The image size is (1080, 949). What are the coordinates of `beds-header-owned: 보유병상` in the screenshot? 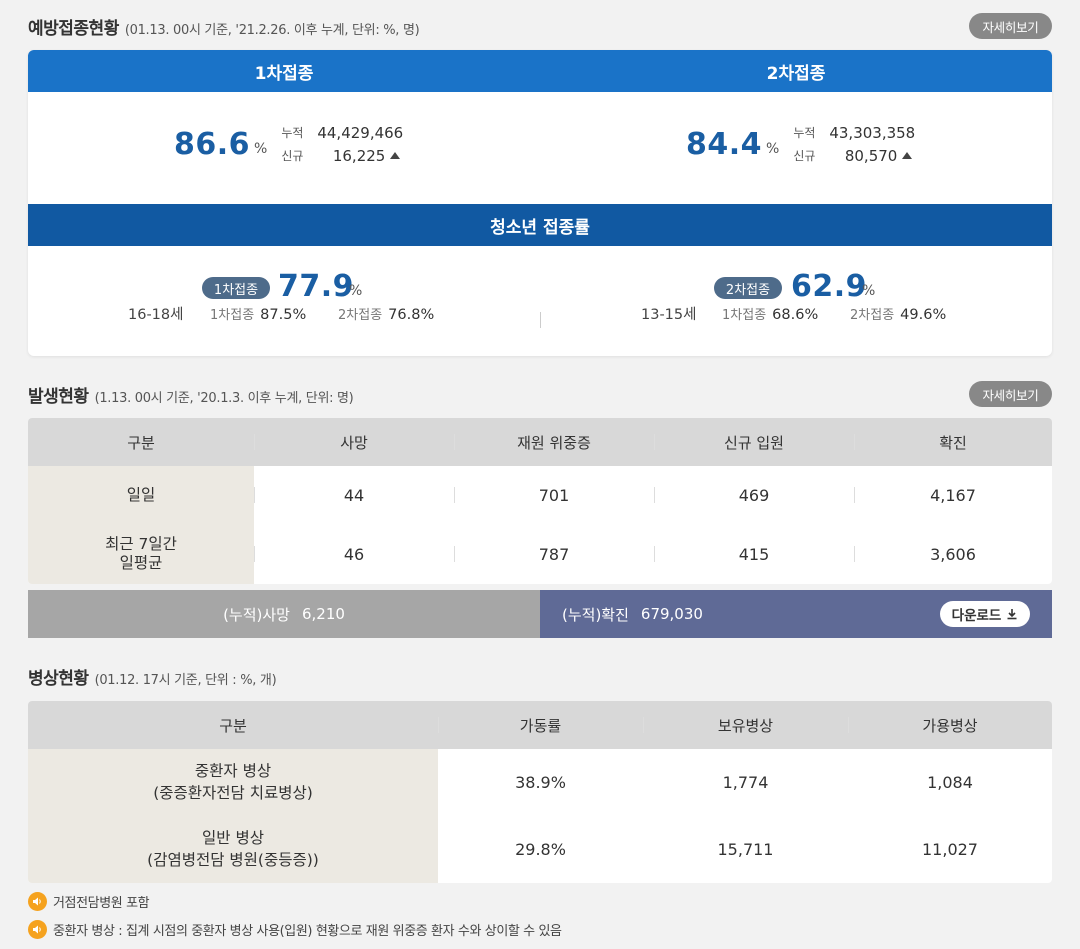 It's located at (745, 725).